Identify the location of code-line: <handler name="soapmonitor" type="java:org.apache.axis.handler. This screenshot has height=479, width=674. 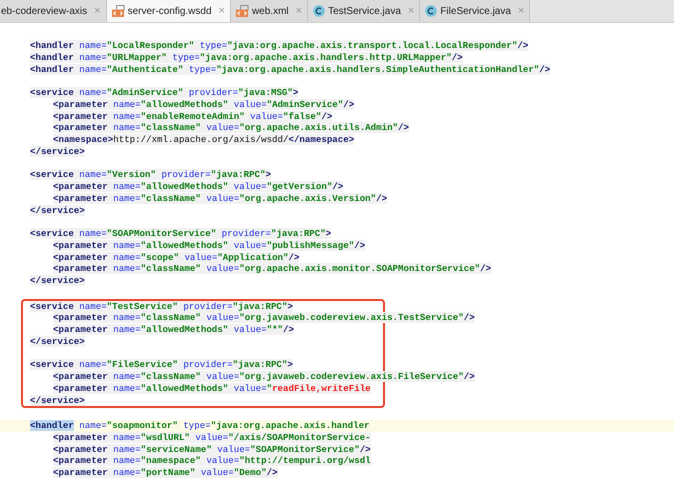
(200, 425).